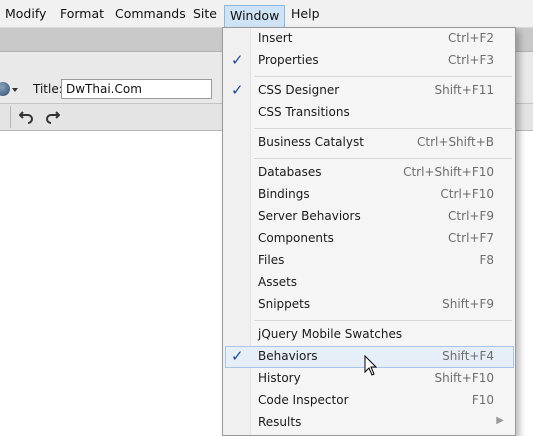 The image size is (533, 436). Describe the element at coordinates (330, 334) in the screenshot. I see `menu-item-label: jQuery Mobile Swatches` at that location.